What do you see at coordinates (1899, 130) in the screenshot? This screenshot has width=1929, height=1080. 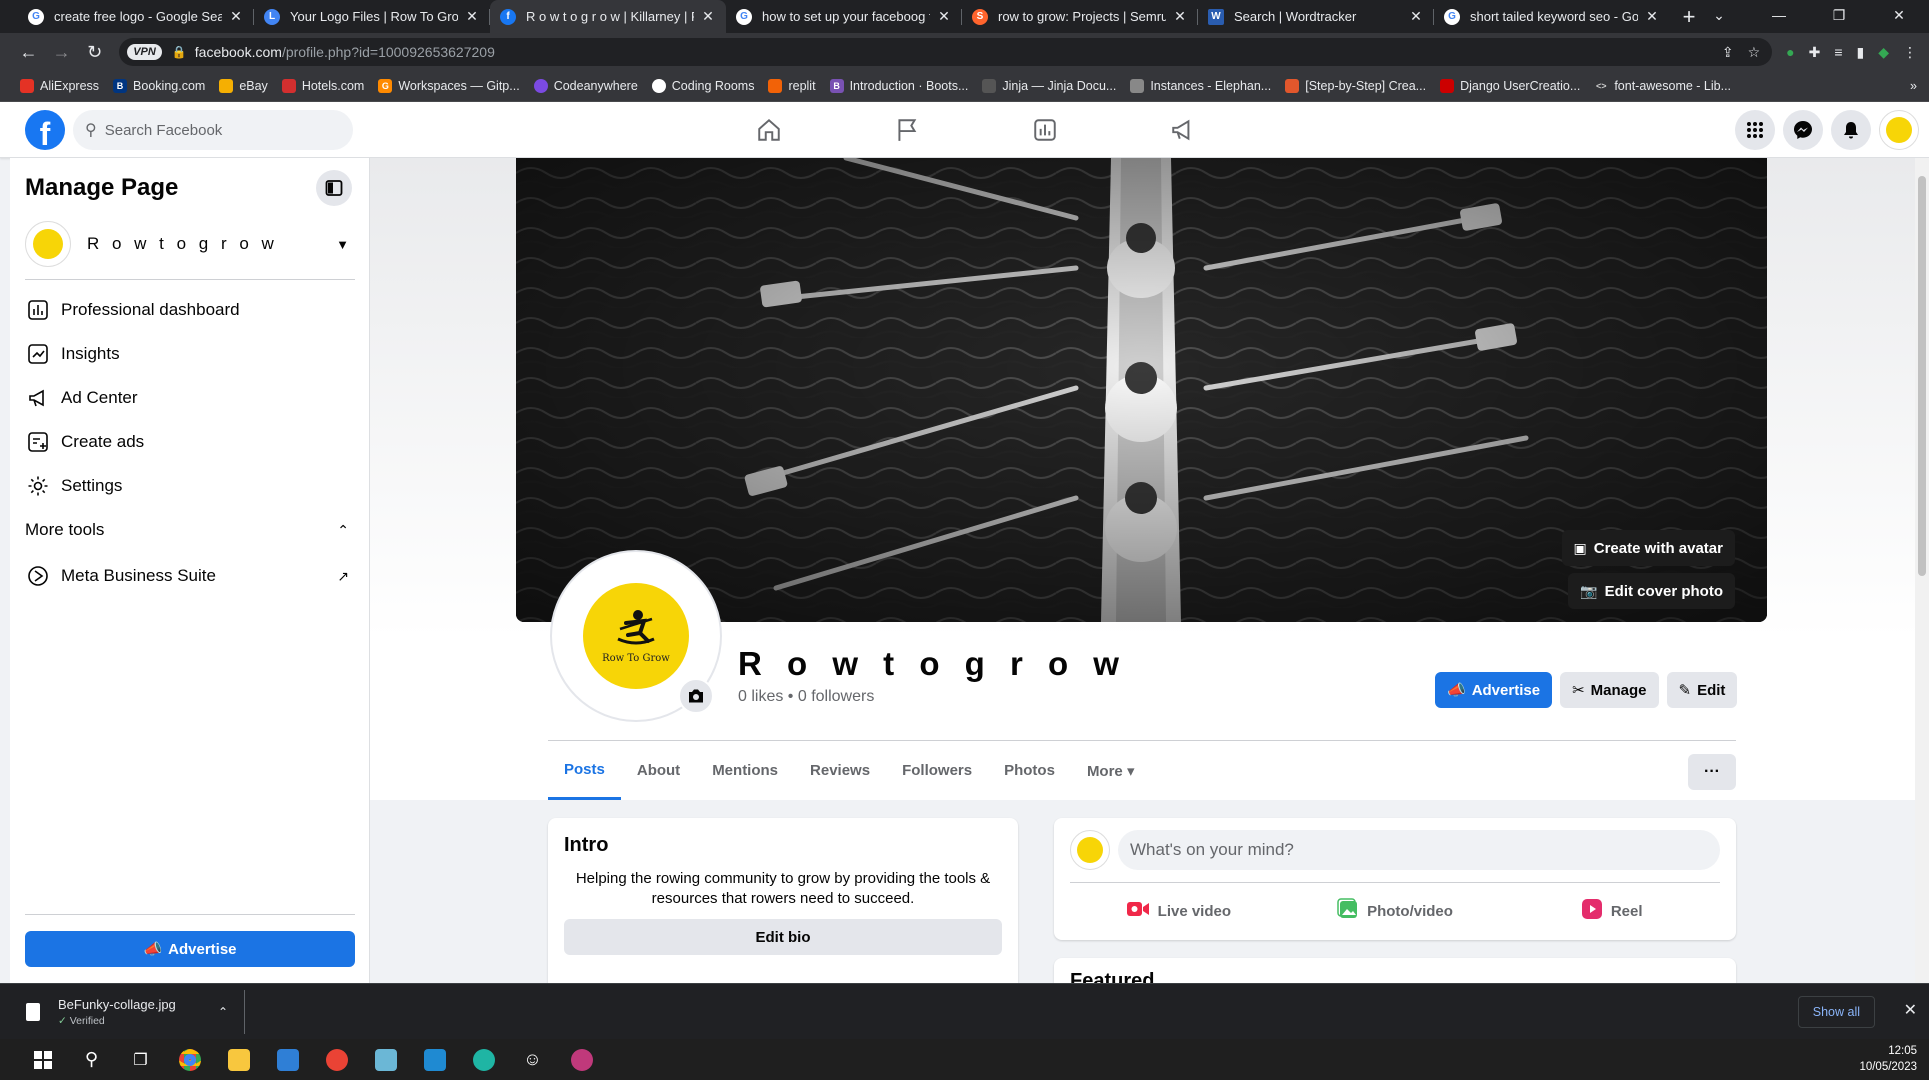 I see `account-avatar` at bounding box center [1899, 130].